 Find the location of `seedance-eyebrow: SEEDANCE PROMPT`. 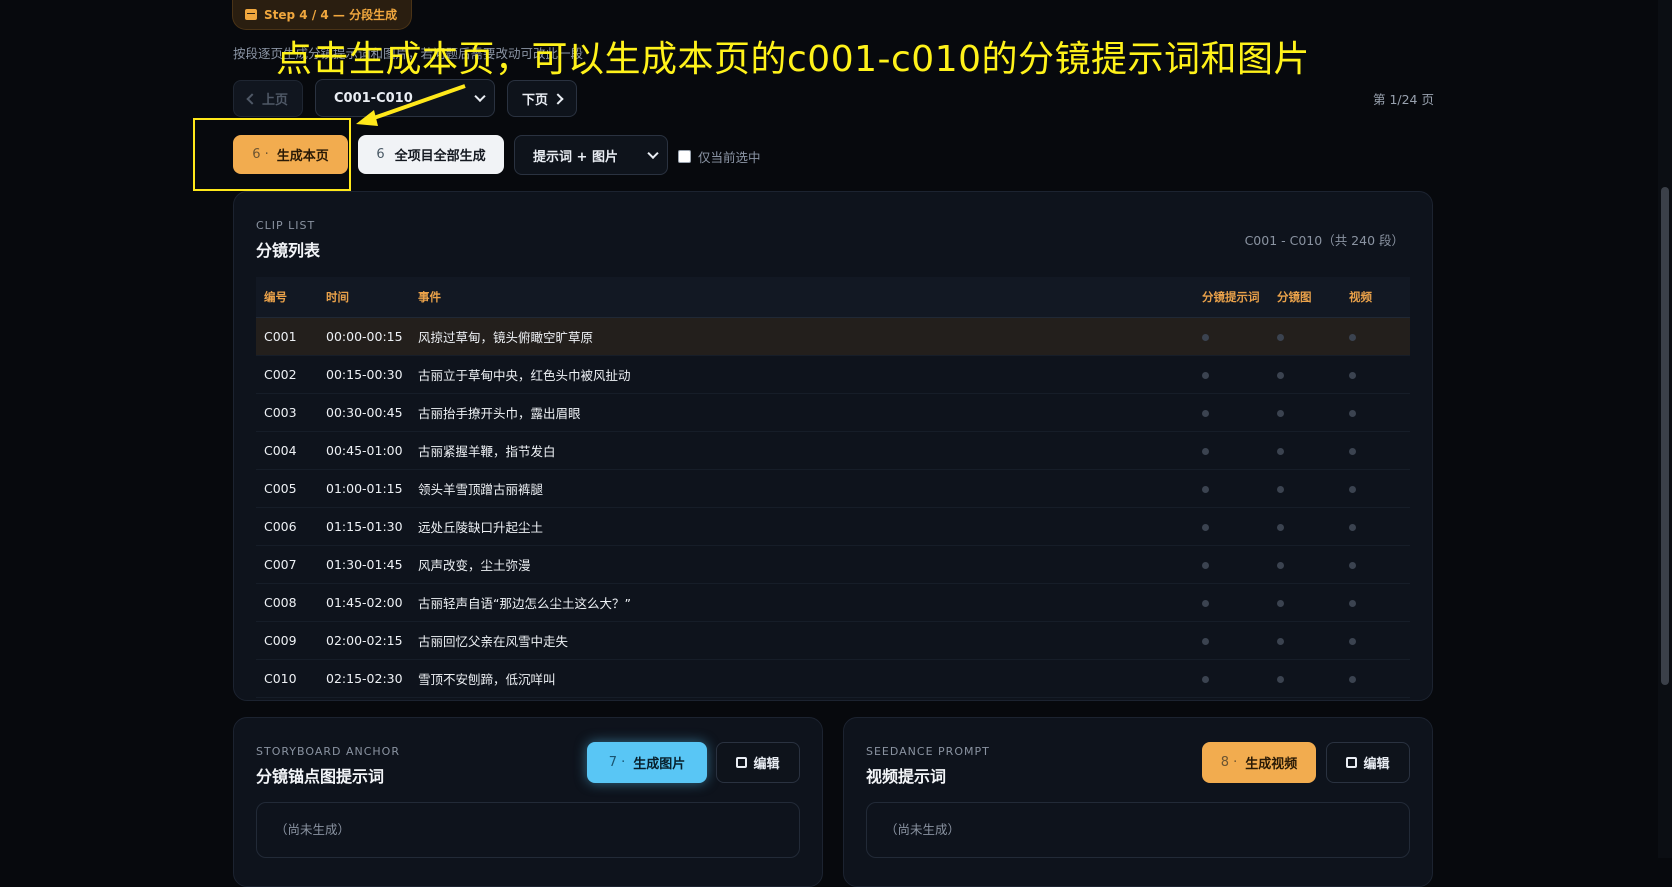

seedance-eyebrow: SEEDANCE PROMPT is located at coordinates (928, 751).